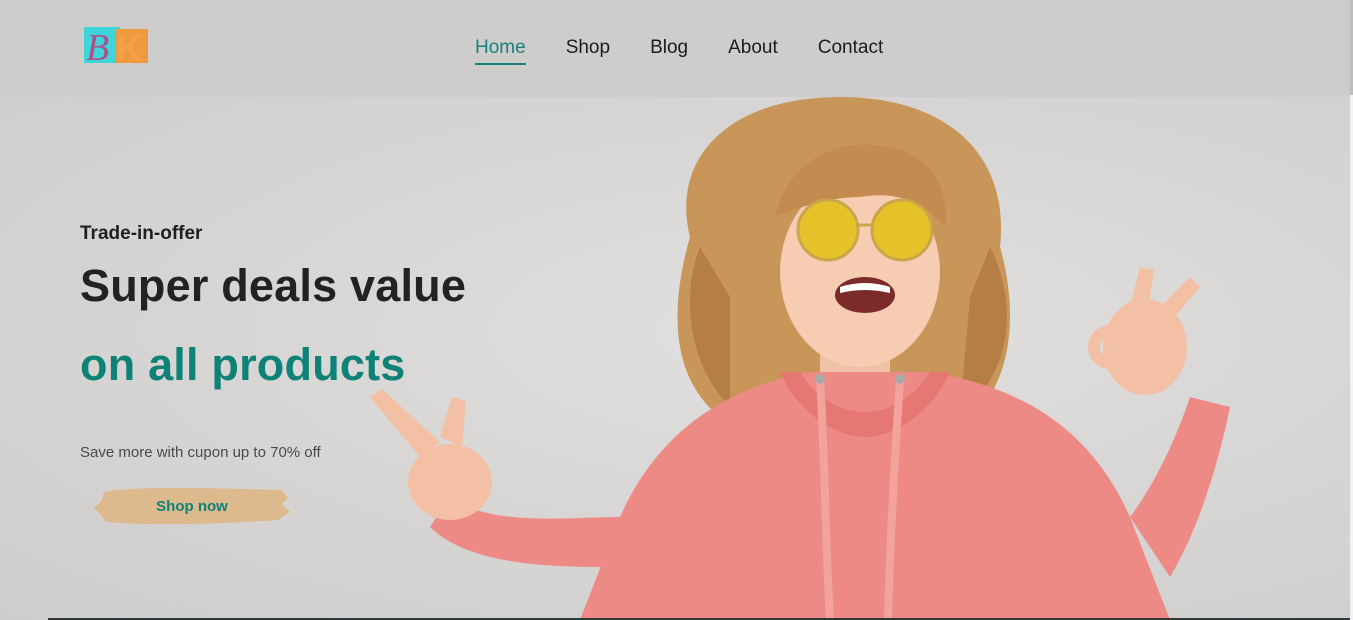  I want to click on nav-home: Home, so click(500, 50).